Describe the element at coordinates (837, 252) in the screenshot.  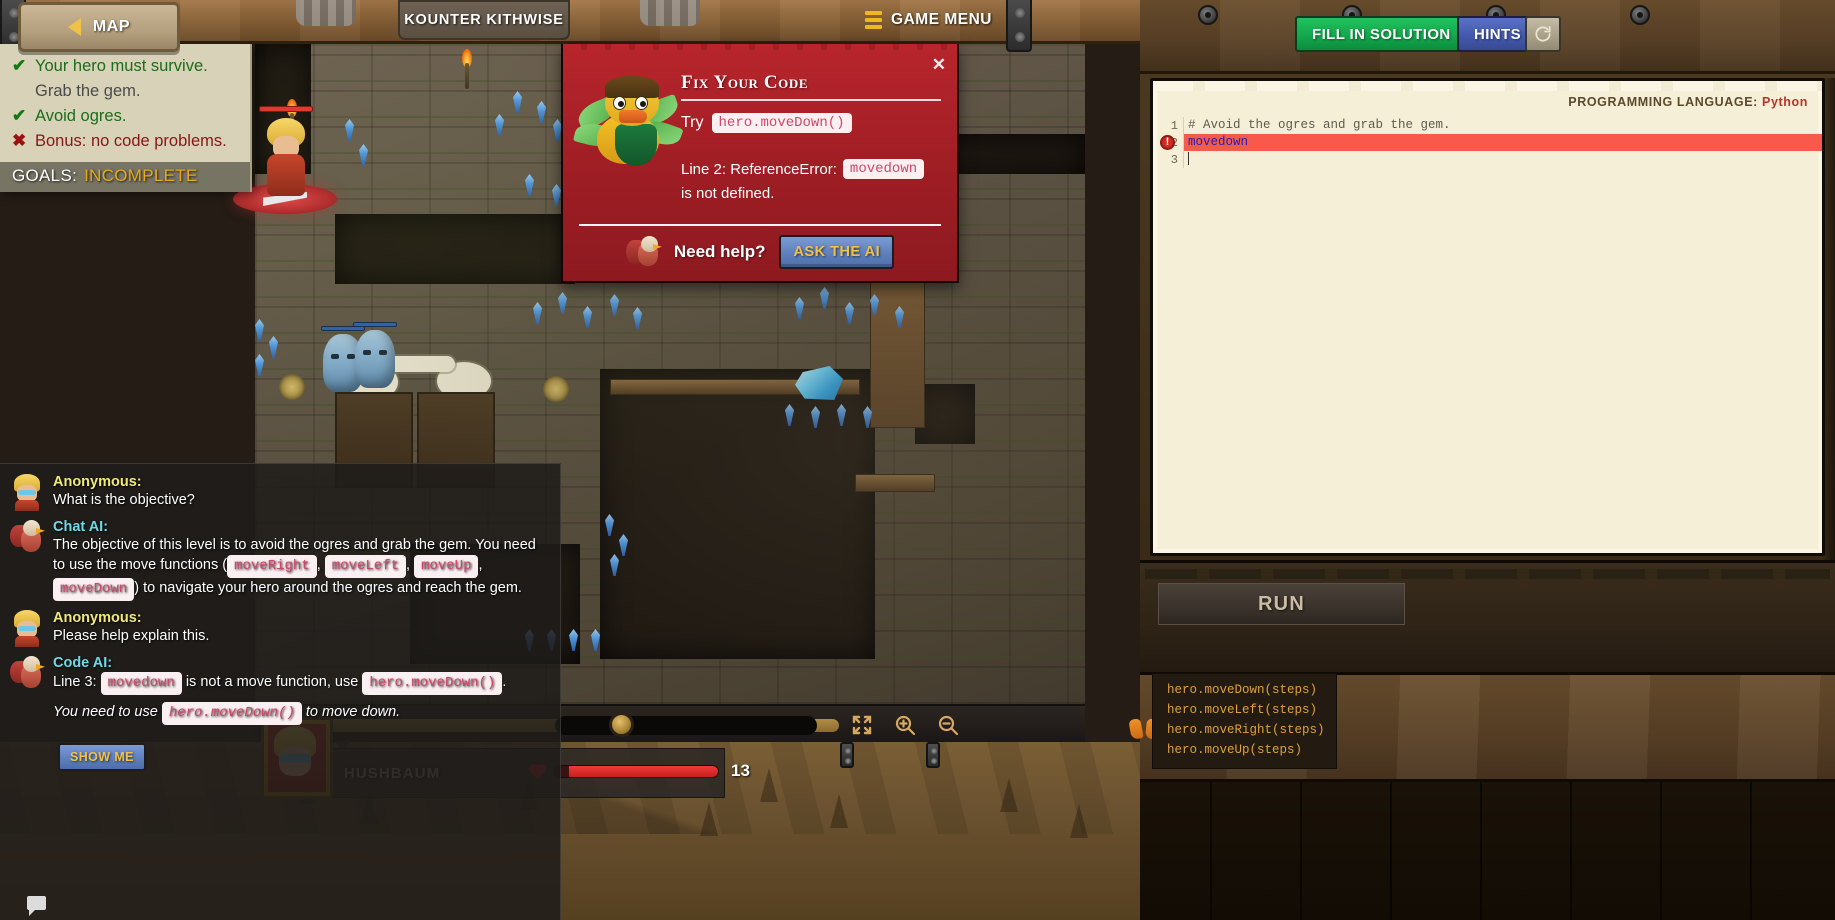
I see `ask-the-ai-button: ASK THE AI` at that location.